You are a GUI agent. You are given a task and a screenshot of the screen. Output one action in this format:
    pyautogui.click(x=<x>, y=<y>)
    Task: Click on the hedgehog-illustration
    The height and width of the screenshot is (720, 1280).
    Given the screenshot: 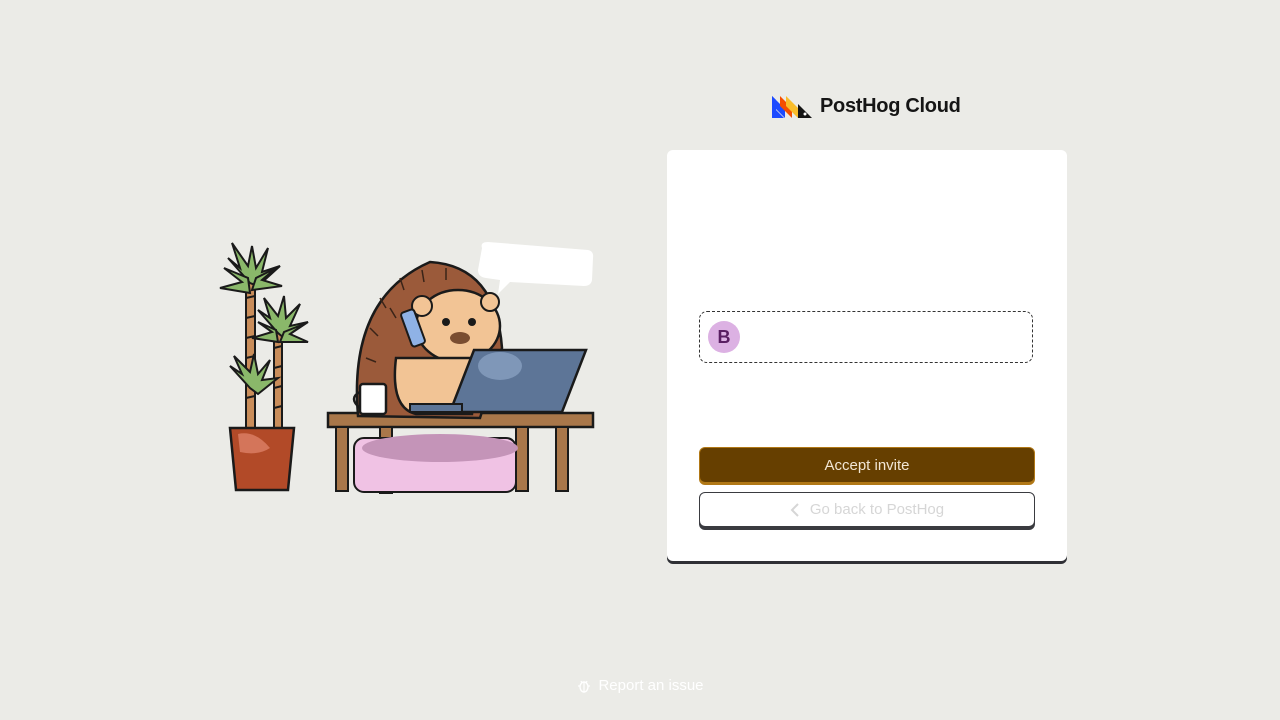 What is the action you would take?
    pyautogui.click(x=407, y=368)
    